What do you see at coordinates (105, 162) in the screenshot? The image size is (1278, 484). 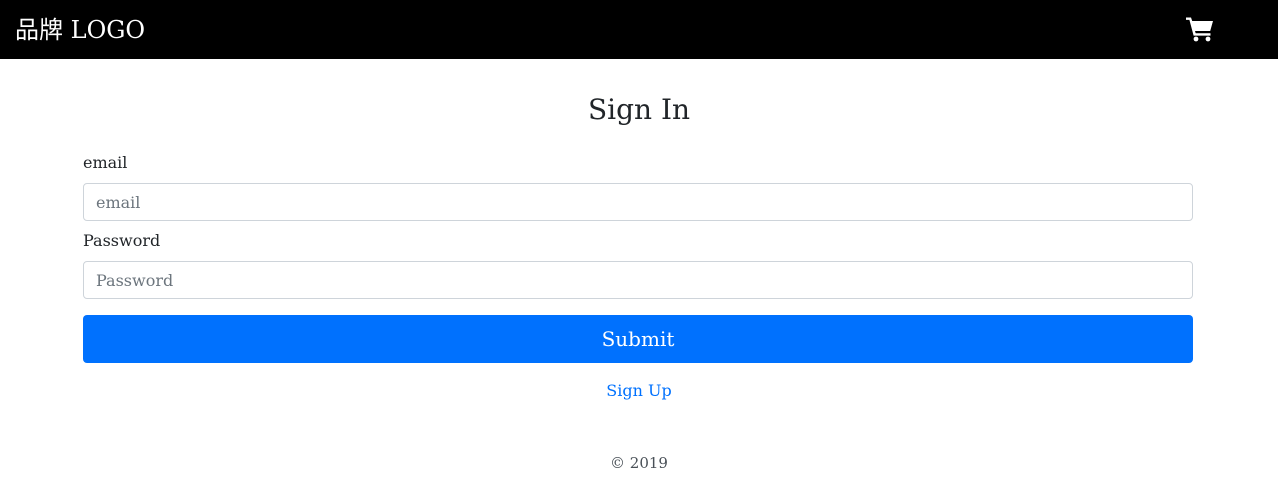 I see `email-label: email` at bounding box center [105, 162].